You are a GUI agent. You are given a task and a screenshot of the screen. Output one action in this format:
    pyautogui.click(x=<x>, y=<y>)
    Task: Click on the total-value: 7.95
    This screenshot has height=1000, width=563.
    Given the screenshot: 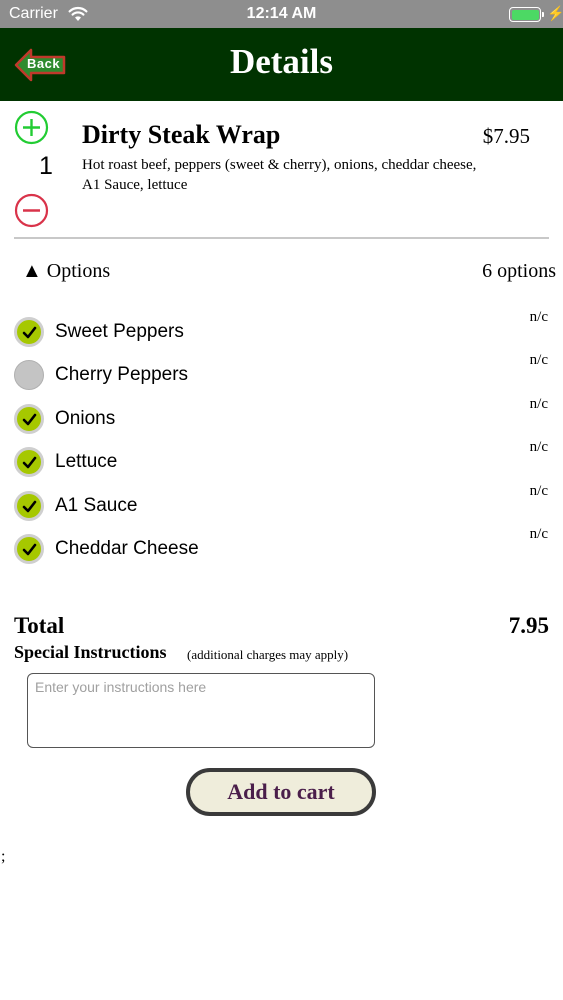 What is the action you would take?
    pyautogui.click(x=528, y=625)
    